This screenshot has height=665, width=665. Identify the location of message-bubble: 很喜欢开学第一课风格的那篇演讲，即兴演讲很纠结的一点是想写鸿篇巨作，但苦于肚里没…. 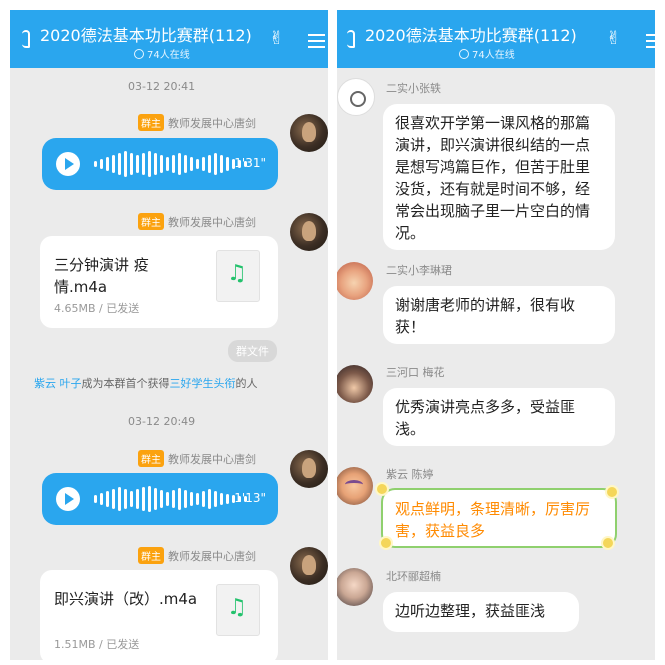
(499, 177).